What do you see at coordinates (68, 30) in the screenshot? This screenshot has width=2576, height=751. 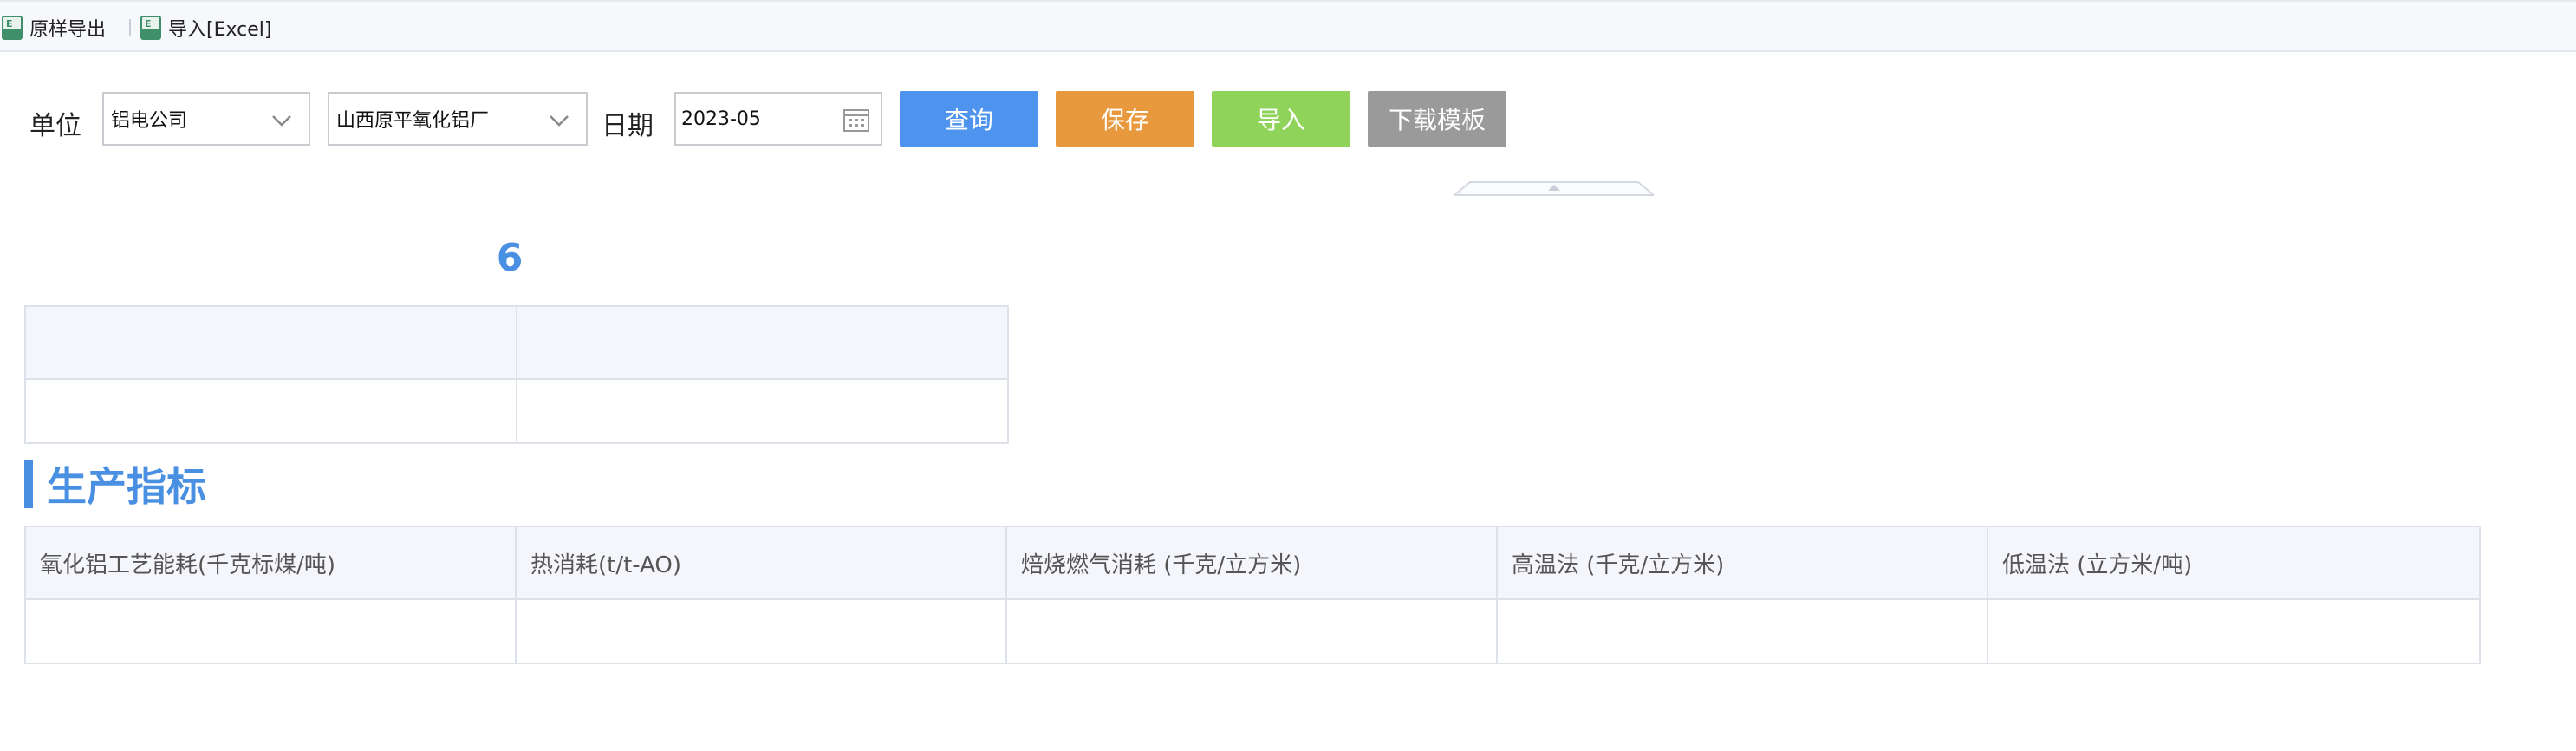 I see `export-as-is-label: 原样导出` at bounding box center [68, 30].